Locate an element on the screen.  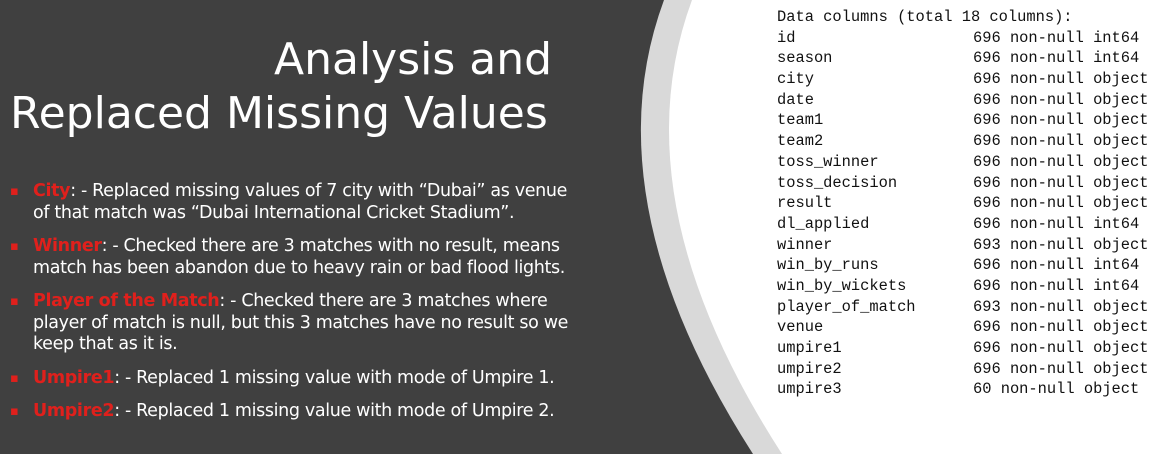
column-name: season is located at coordinates (805, 58).